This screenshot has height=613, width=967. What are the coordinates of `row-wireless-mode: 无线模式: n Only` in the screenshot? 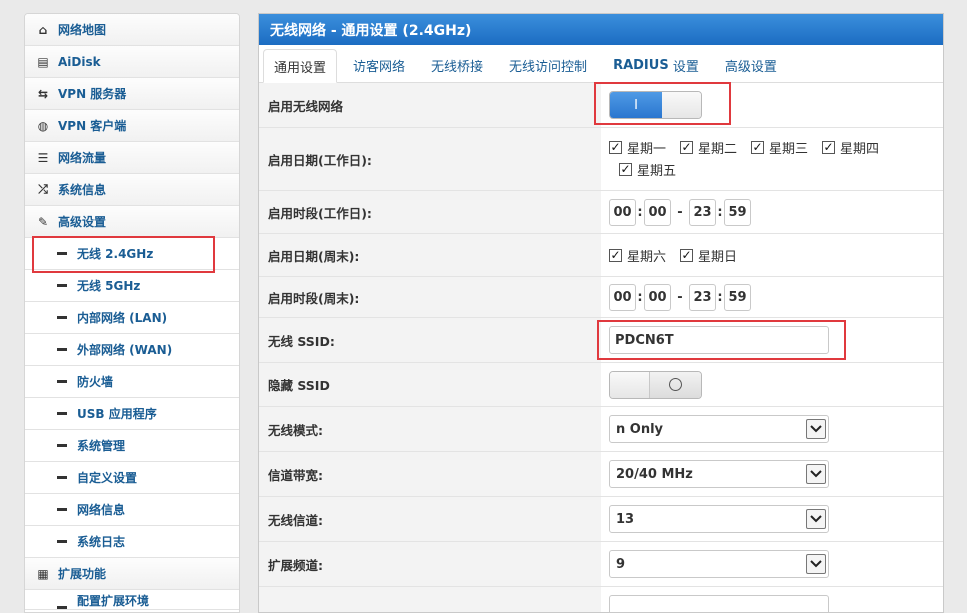 It's located at (601, 429).